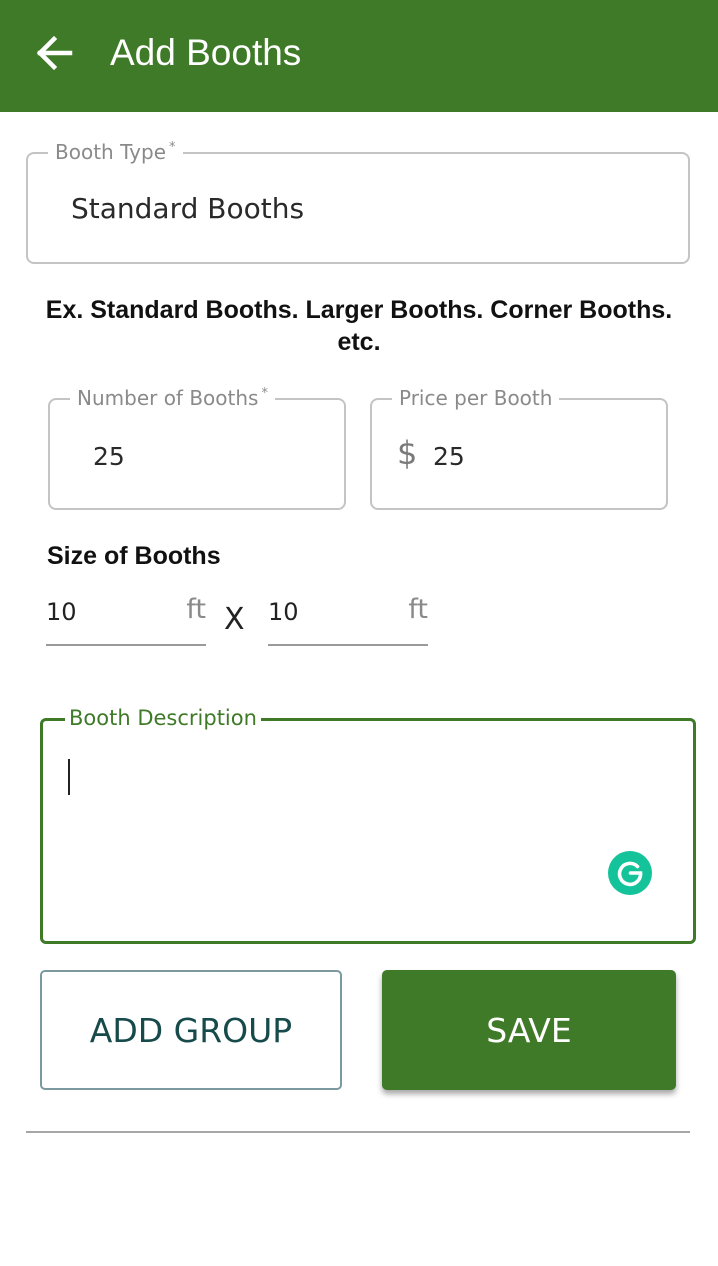  What do you see at coordinates (358, 201) in the screenshot?
I see `booth-type-field: Booth Type * Standard Booths` at bounding box center [358, 201].